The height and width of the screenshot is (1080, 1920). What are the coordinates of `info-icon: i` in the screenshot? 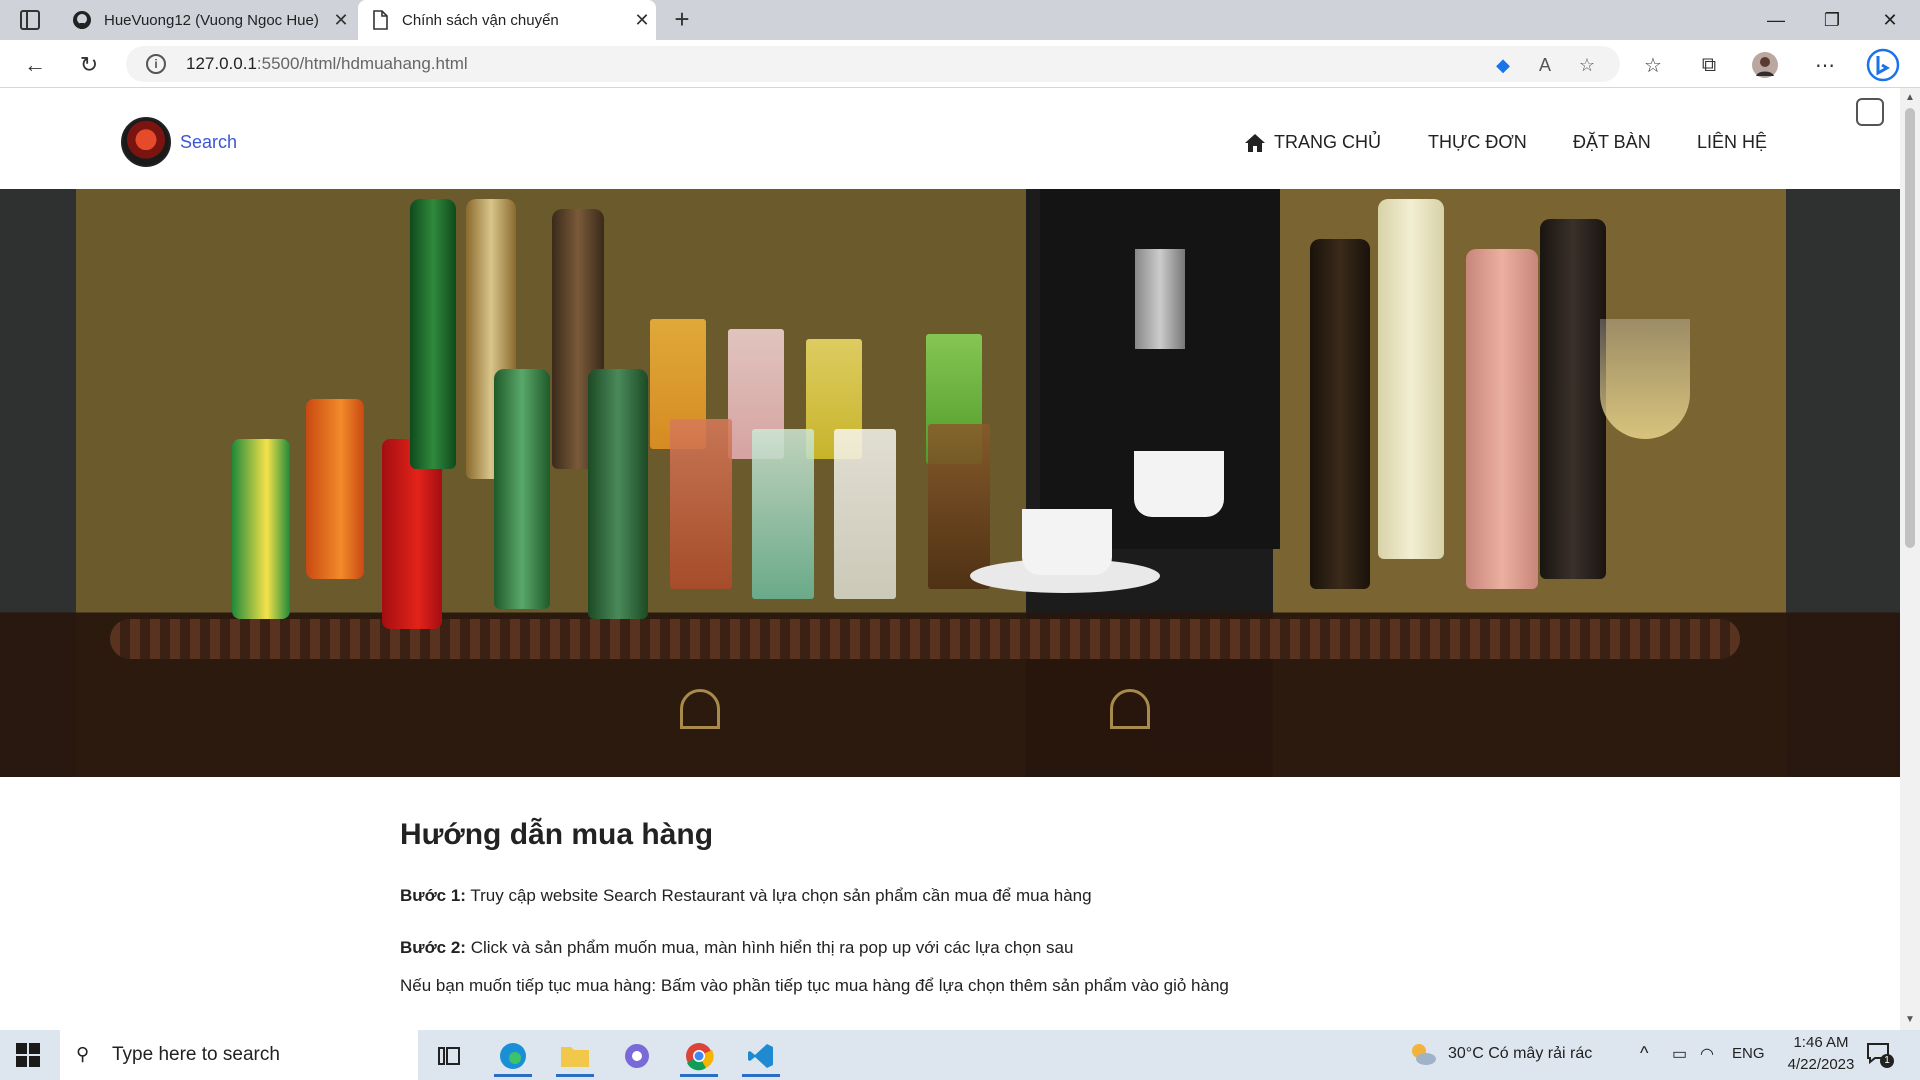 It's located at (156, 64).